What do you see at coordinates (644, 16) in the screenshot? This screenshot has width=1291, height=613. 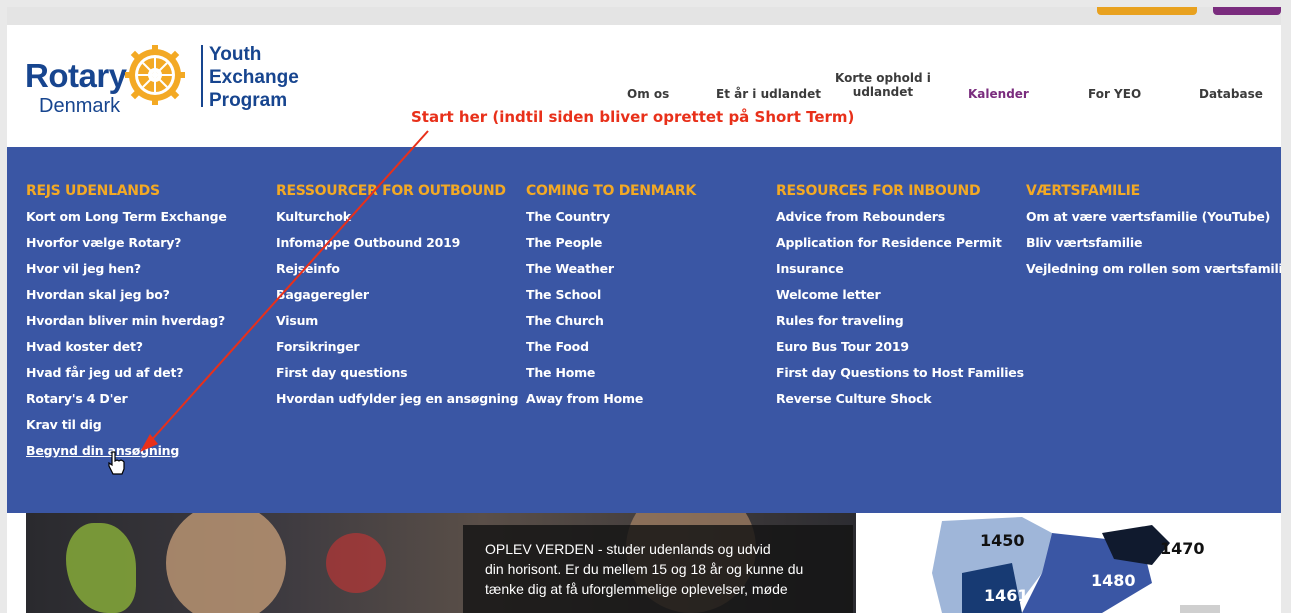 I see `top-strip` at bounding box center [644, 16].